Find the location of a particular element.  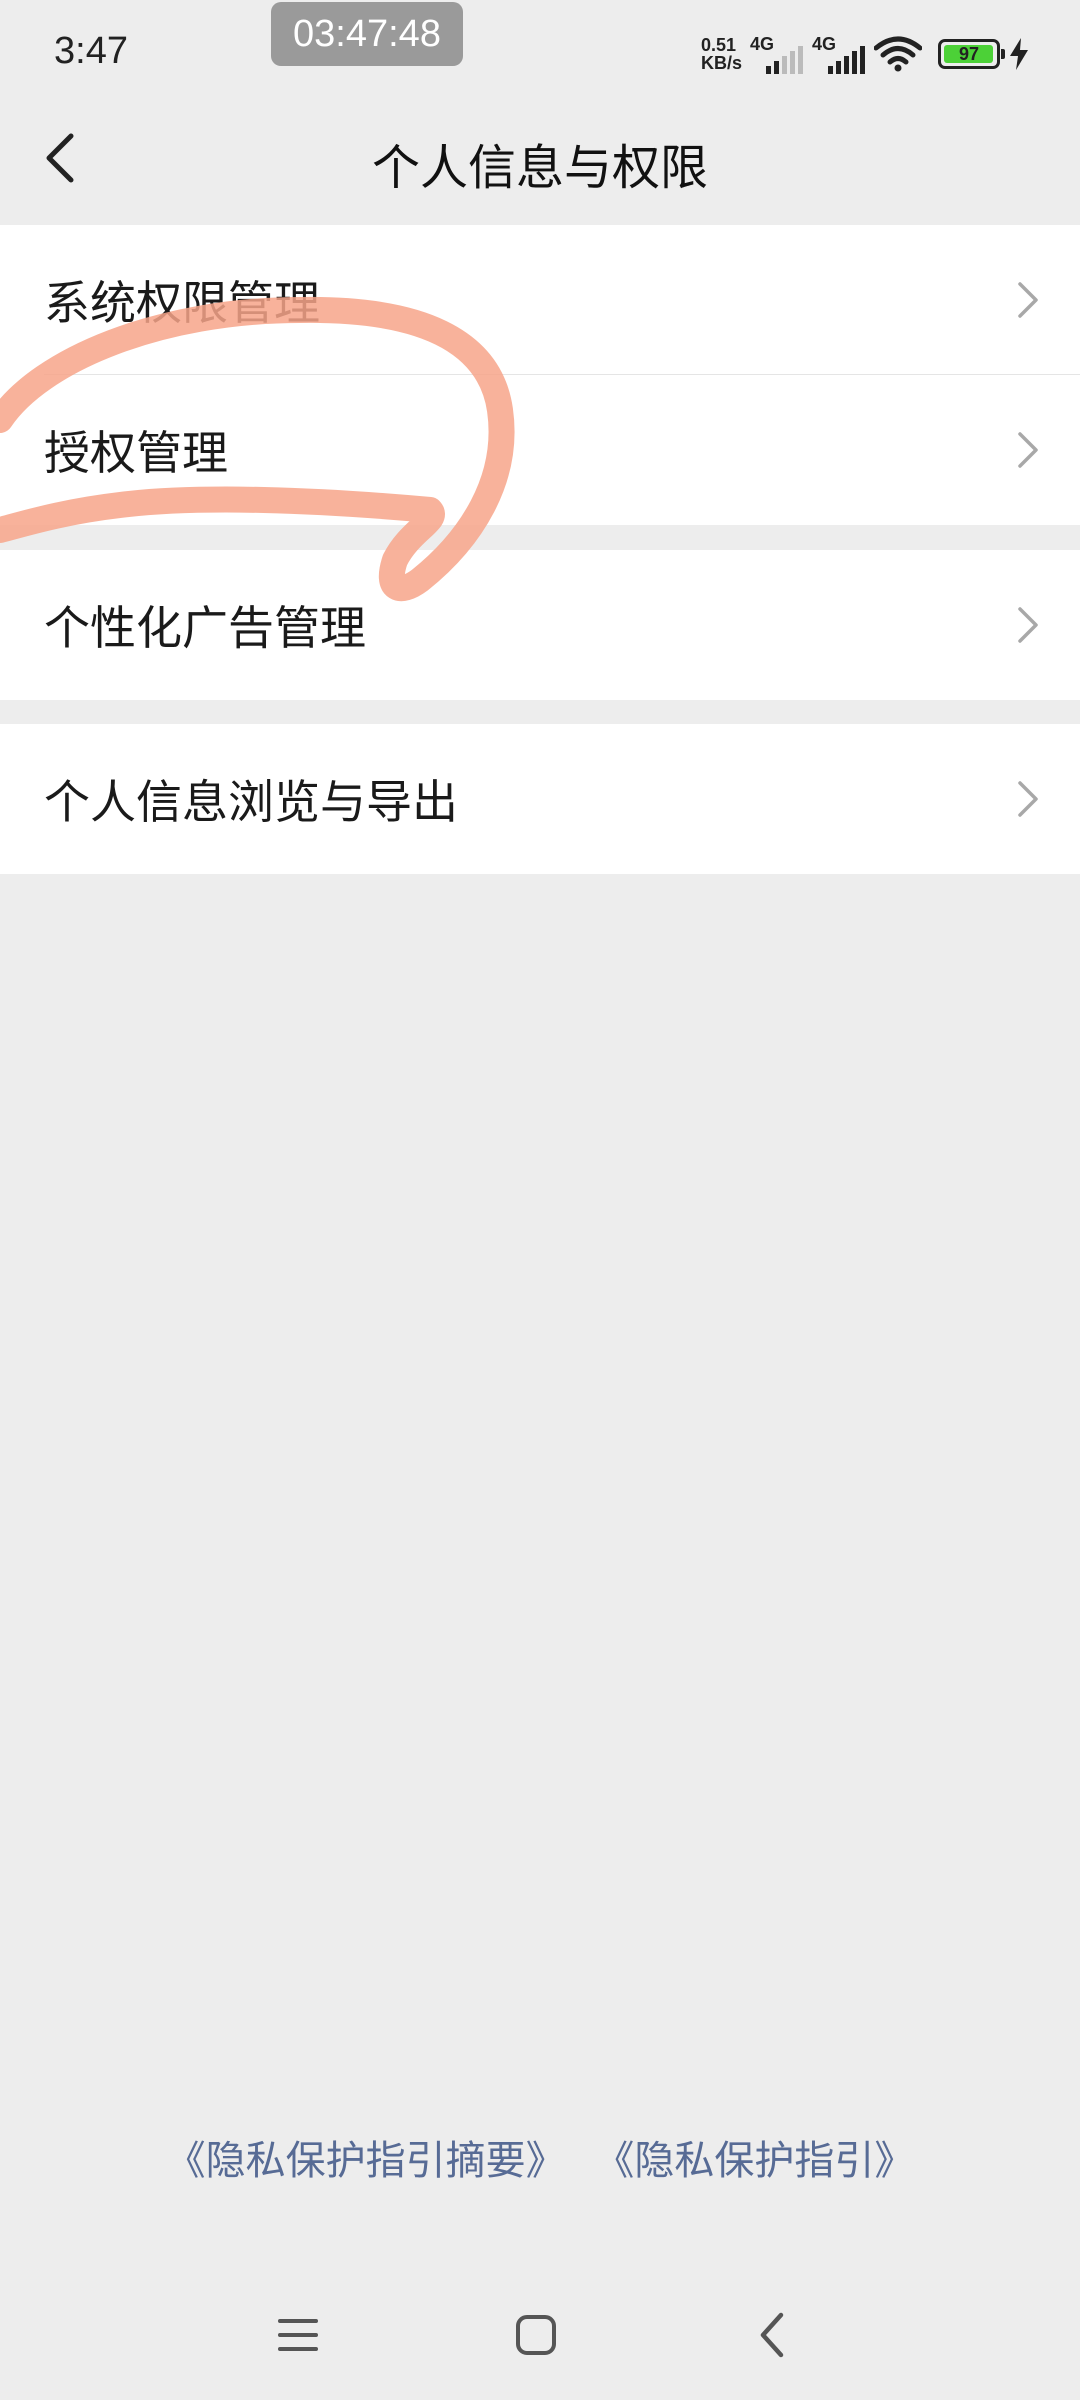

privacy-links: 《隐私保护指引摘要》 《隐私保护指引》 is located at coordinates (540, 2157).